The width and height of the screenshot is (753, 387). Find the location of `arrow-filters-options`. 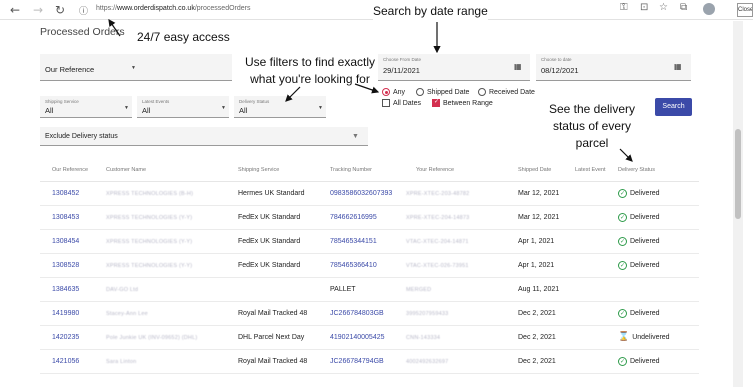

arrow-filters-options is located at coordinates (367, 88).